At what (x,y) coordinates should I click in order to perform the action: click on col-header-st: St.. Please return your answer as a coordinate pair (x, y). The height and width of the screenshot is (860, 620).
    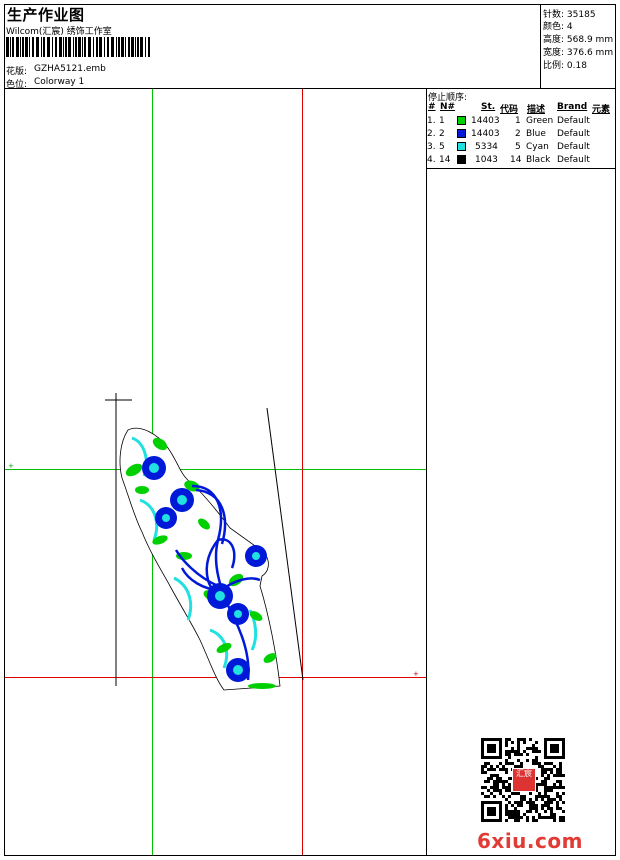
    Looking at the image, I should click on (488, 107).